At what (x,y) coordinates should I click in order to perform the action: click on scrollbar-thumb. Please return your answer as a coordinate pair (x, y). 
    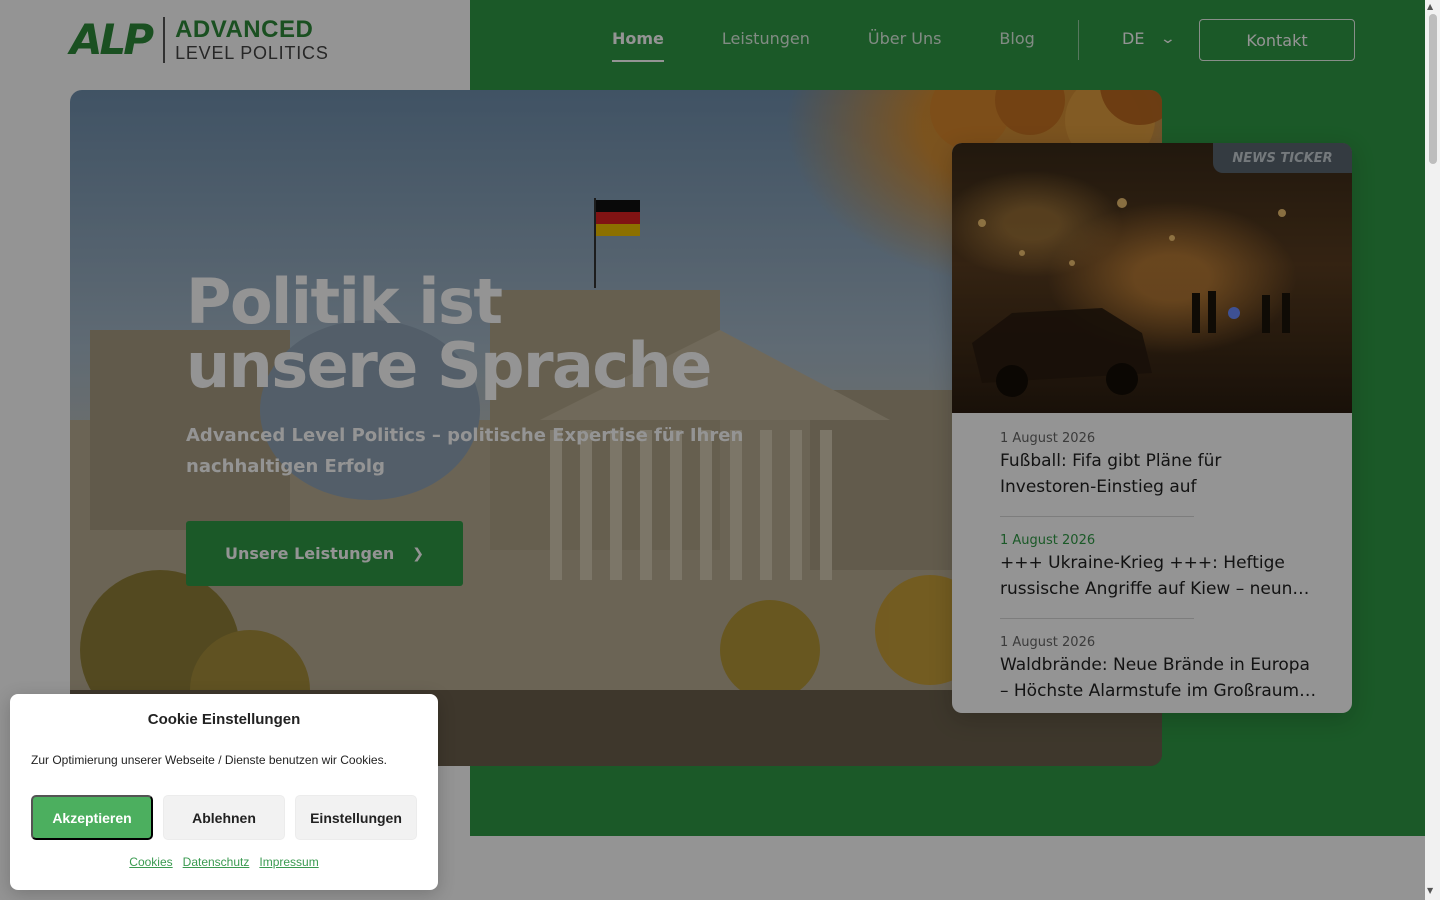
    Looking at the image, I should click on (1433, 89).